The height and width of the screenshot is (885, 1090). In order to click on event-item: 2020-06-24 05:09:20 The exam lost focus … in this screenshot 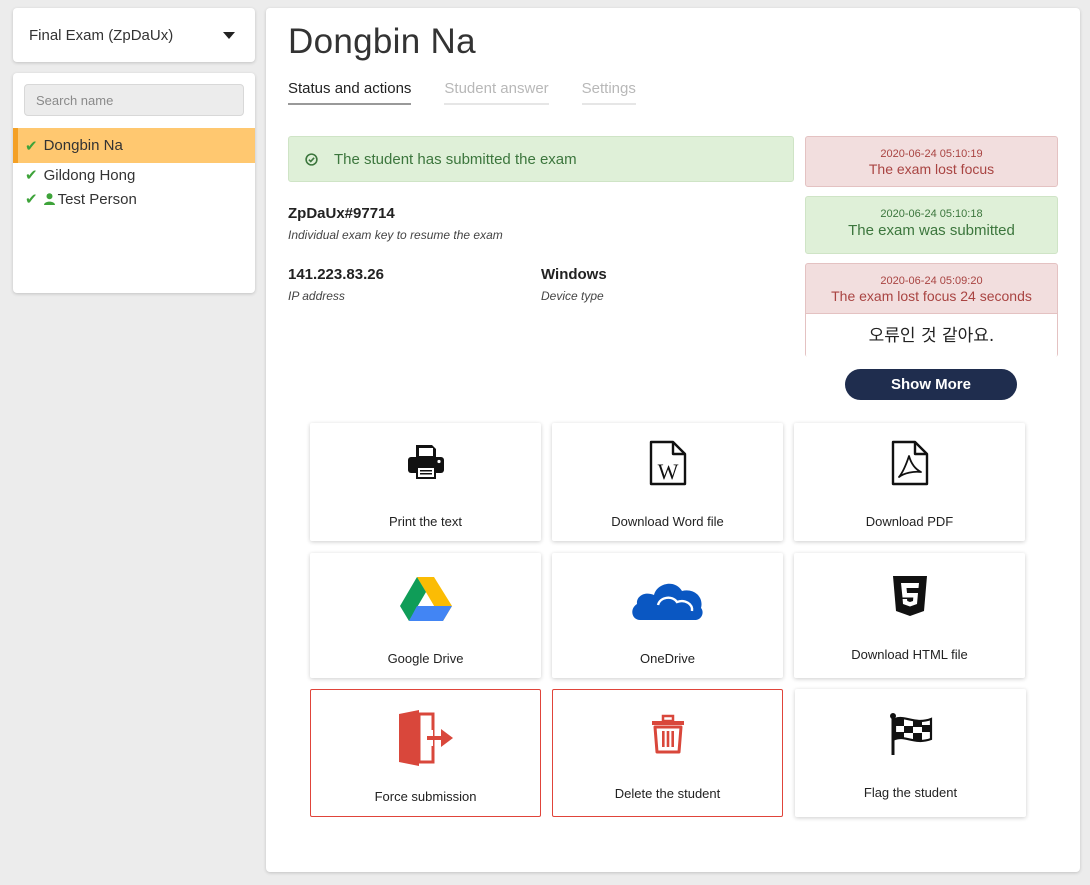, I will do `click(931, 310)`.